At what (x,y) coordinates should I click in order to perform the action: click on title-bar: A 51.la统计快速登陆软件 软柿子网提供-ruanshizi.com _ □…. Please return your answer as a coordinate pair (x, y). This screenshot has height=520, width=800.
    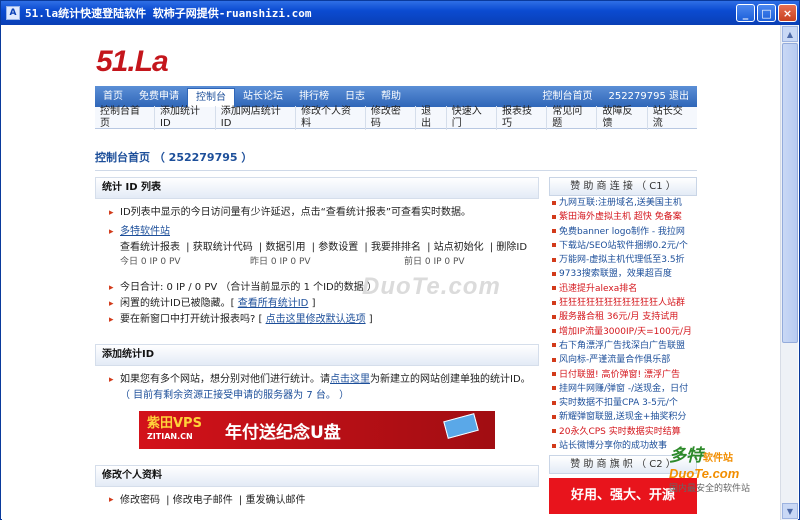
    Looking at the image, I should click on (400, 13).